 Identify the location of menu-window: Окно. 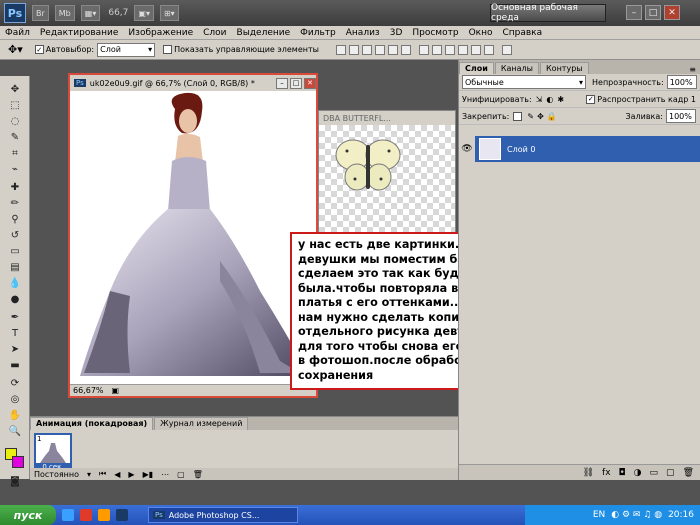
(481, 33).